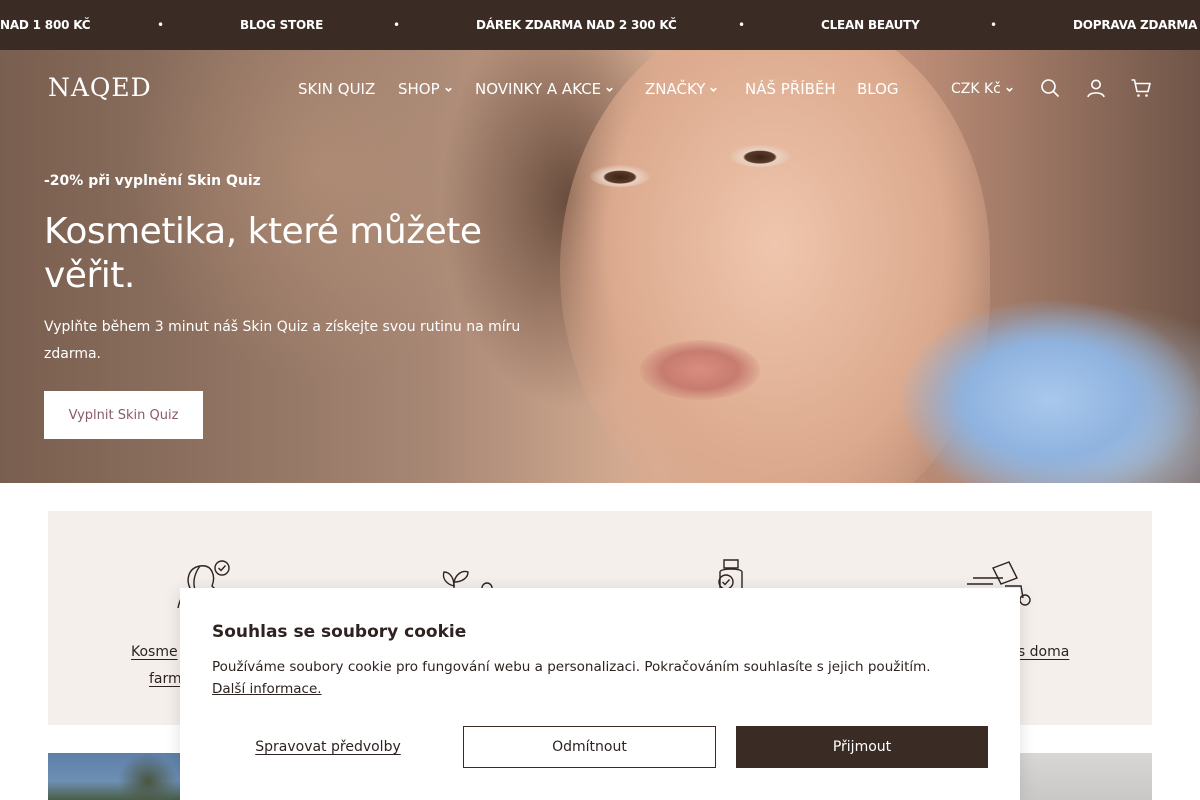  What do you see at coordinates (1050, 391) in the screenshot?
I see `hero-scrunchie-shape` at bounding box center [1050, 391].